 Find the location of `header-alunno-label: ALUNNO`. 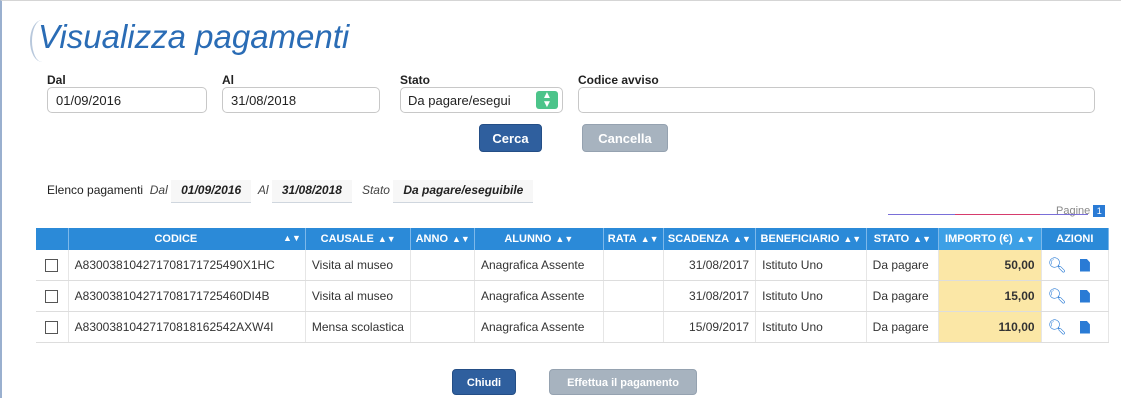

header-alunno-label: ALUNNO is located at coordinates (528, 239).